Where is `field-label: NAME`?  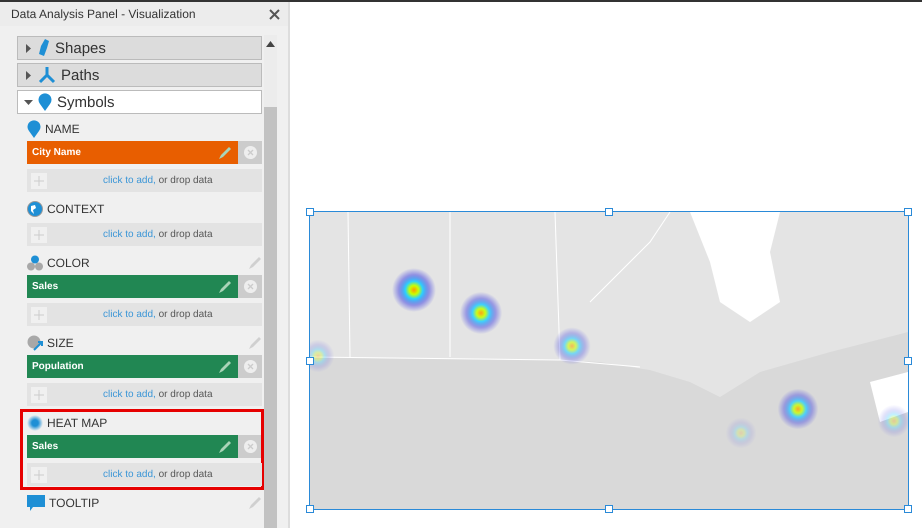 field-label: NAME is located at coordinates (62, 129).